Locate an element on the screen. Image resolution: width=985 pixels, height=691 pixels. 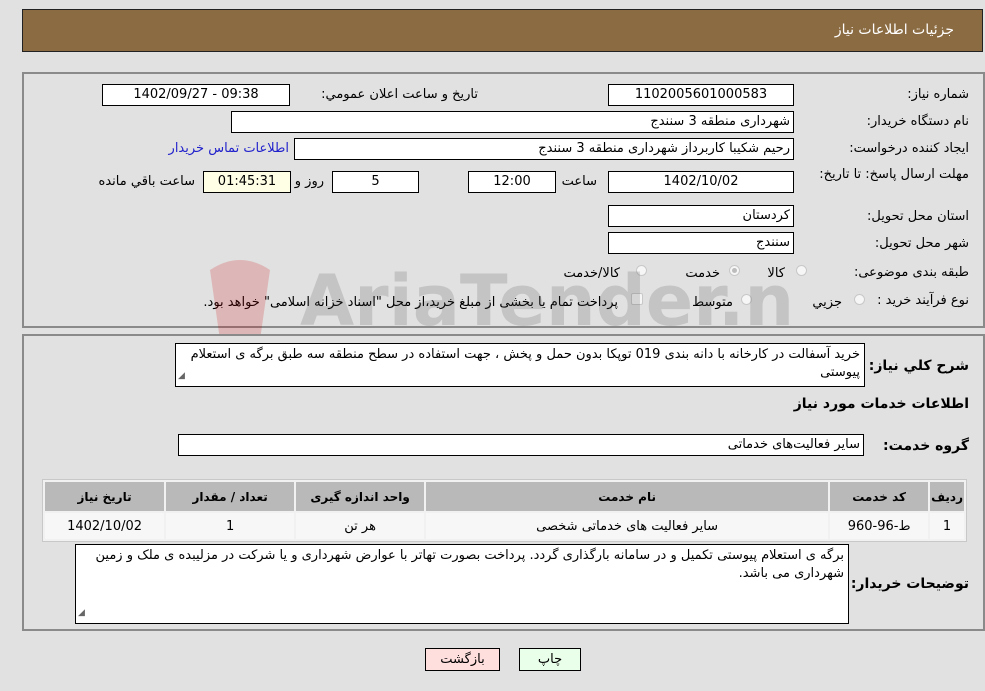
col-row: ردیف is located at coordinates (947, 496).